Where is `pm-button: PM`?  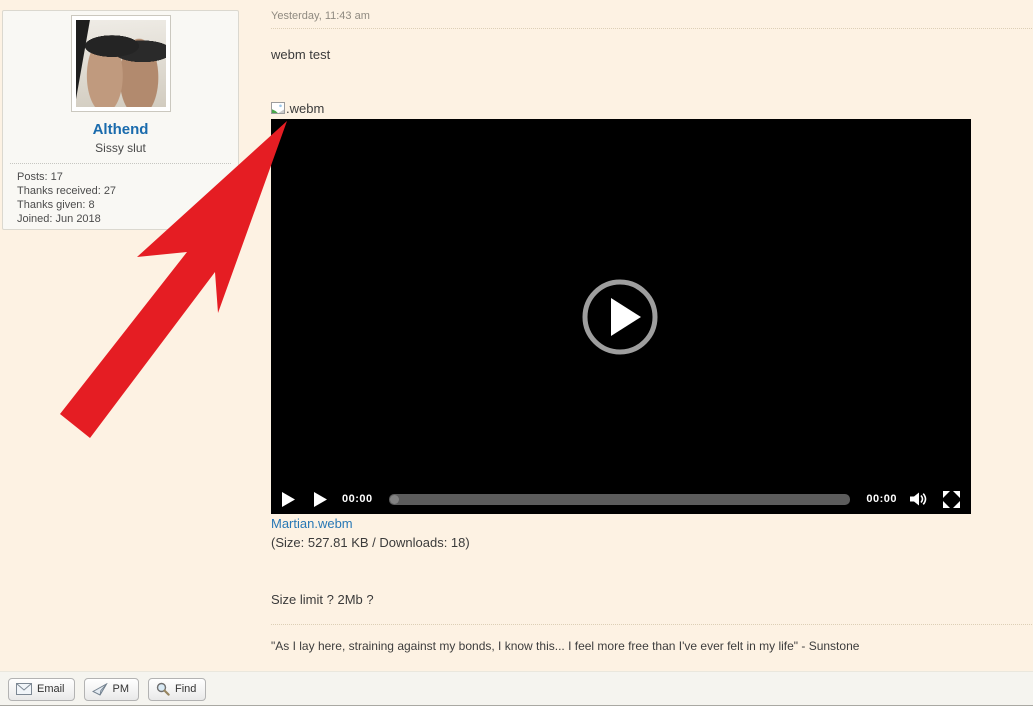 pm-button: PM is located at coordinates (111, 689).